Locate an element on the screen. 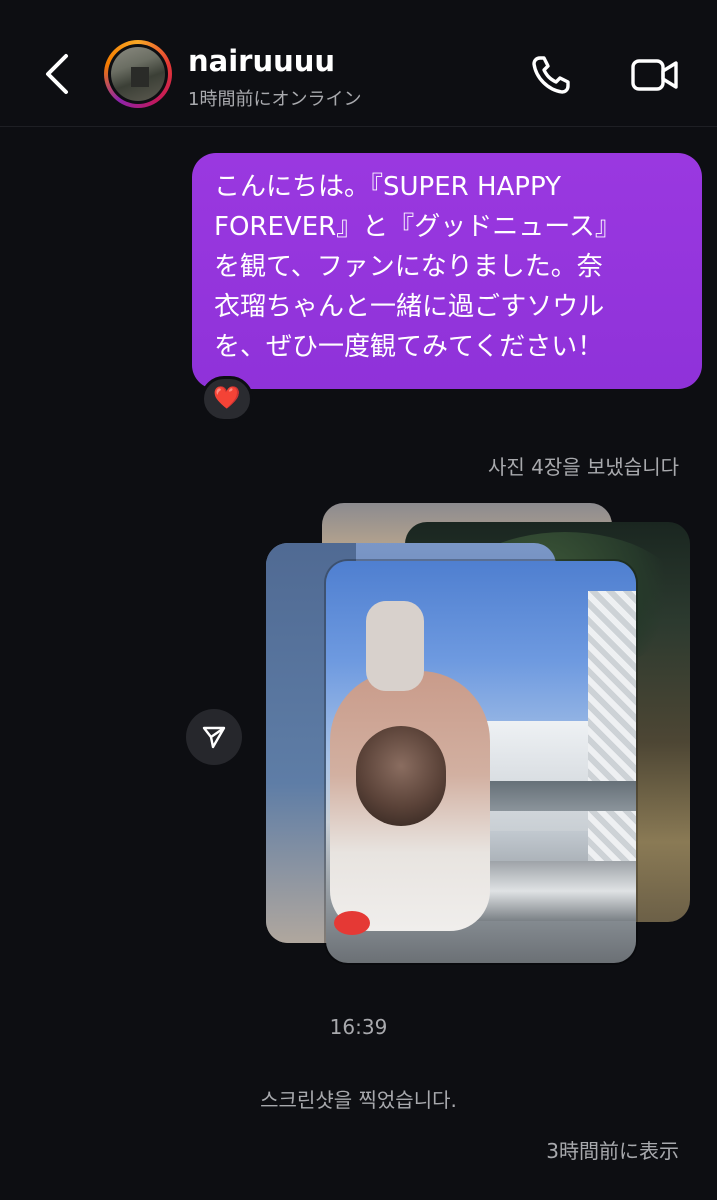  back-button is located at coordinates (58, 74).